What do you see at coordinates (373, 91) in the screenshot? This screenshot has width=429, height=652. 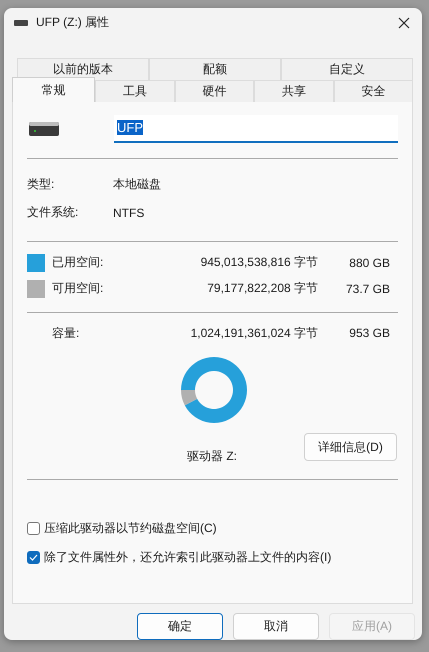 I see `tab: 安全` at bounding box center [373, 91].